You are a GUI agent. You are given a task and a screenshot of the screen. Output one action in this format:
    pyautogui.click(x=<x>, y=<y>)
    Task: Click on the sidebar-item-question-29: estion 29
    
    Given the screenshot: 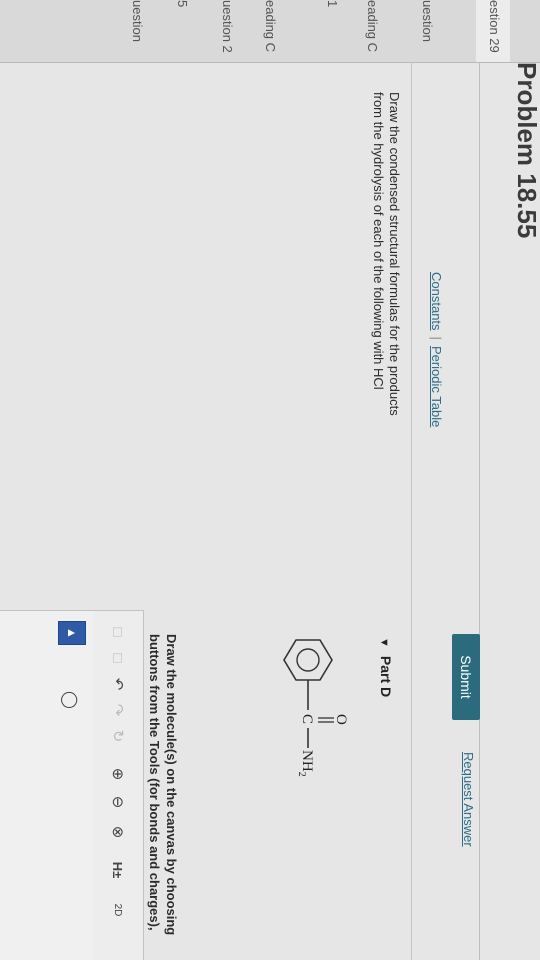 What is the action you would take?
    pyautogui.click(x=494, y=26)
    